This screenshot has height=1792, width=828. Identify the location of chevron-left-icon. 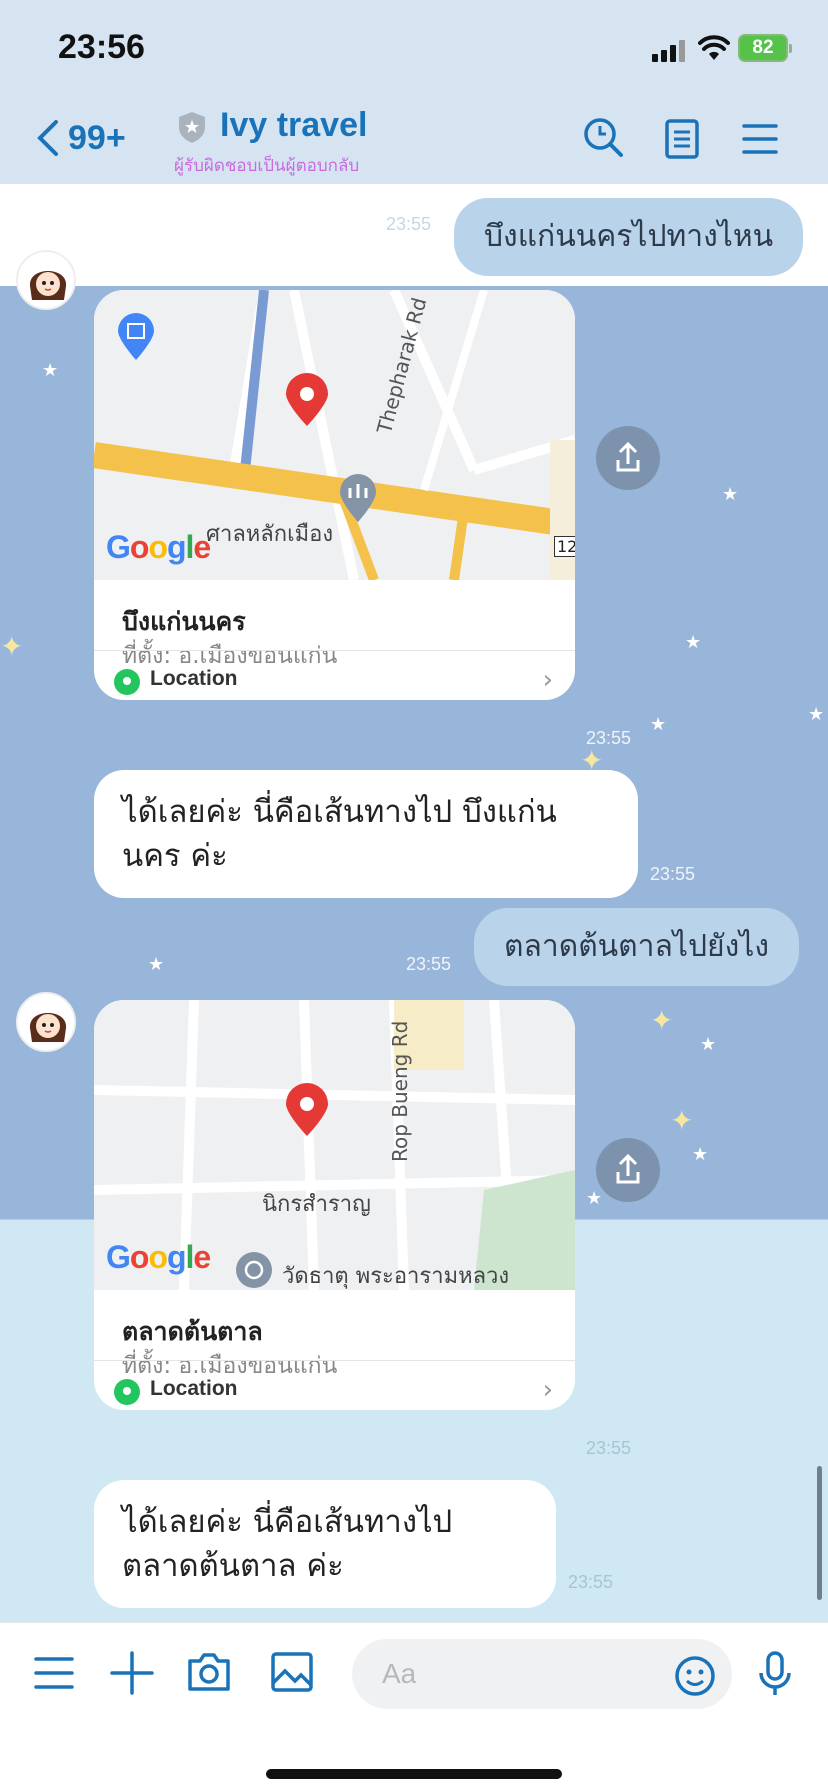
(47, 138).